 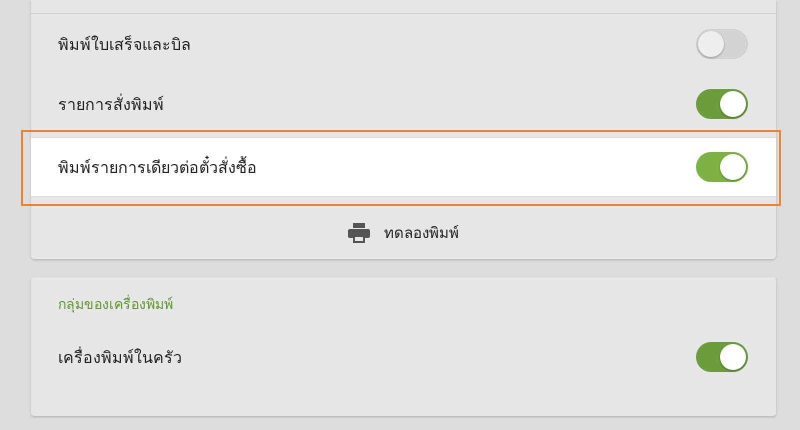 What do you see at coordinates (157, 166) in the screenshot?
I see `setting-label: พิมพ์รายการเดียวต่อตั๋วสั่งซื้อ` at bounding box center [157, 166].